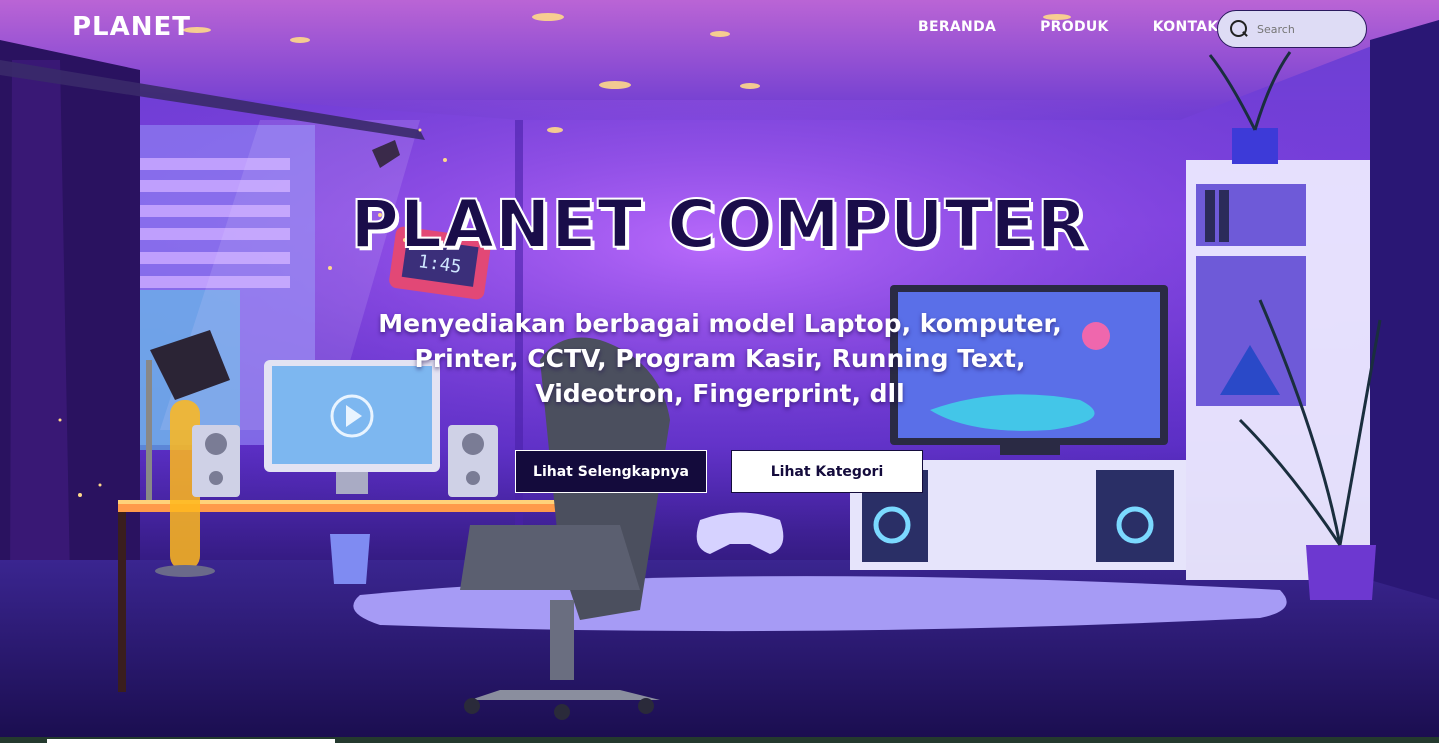 This screenshot has height=743, width=1439. I want to click on see-more-button: Lihat Selengkapnya, so click(611, 471).